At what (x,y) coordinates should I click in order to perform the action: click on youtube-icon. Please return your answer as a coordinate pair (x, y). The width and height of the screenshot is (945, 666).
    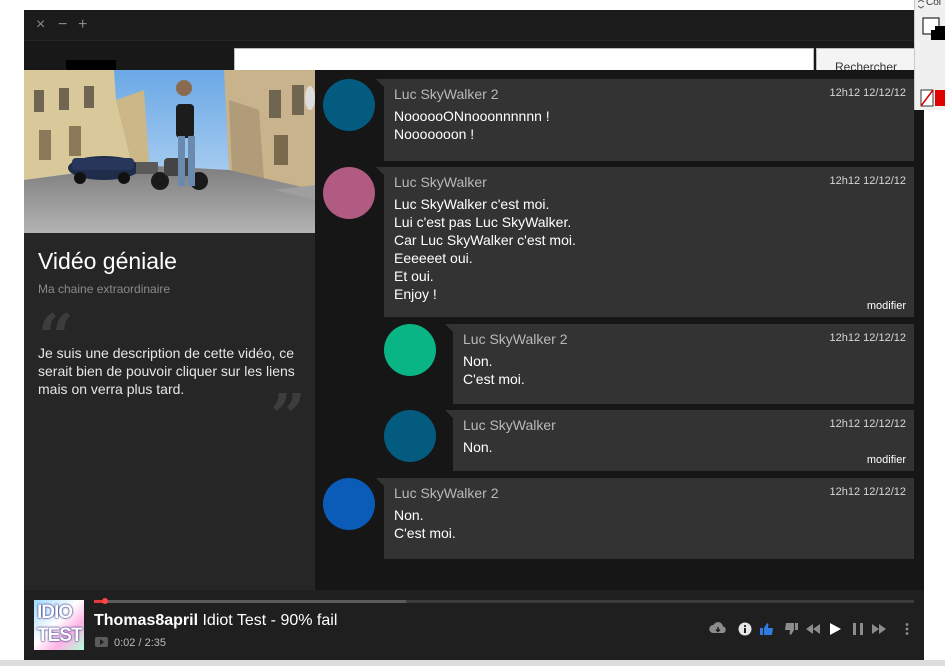
    Looking at the image, I should click on (101, 642).